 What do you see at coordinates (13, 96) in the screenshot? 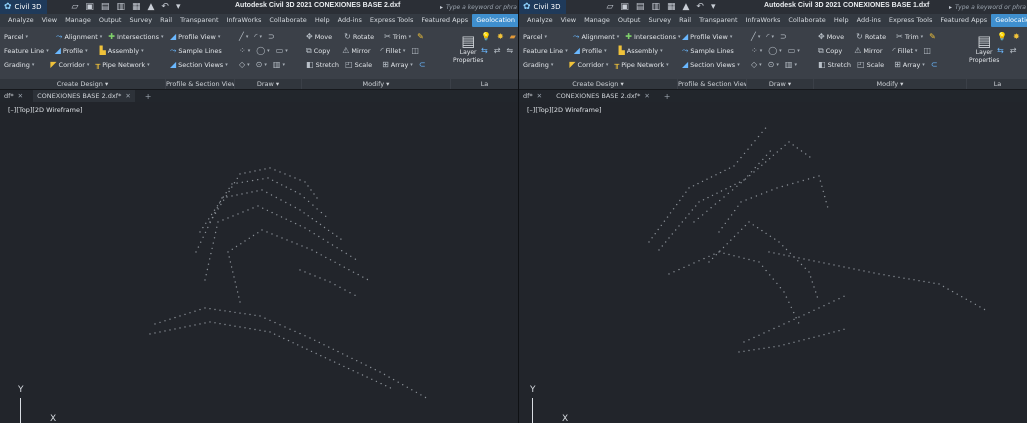
I see `document-tab: df* ✕` at bounding box center [13, 96].